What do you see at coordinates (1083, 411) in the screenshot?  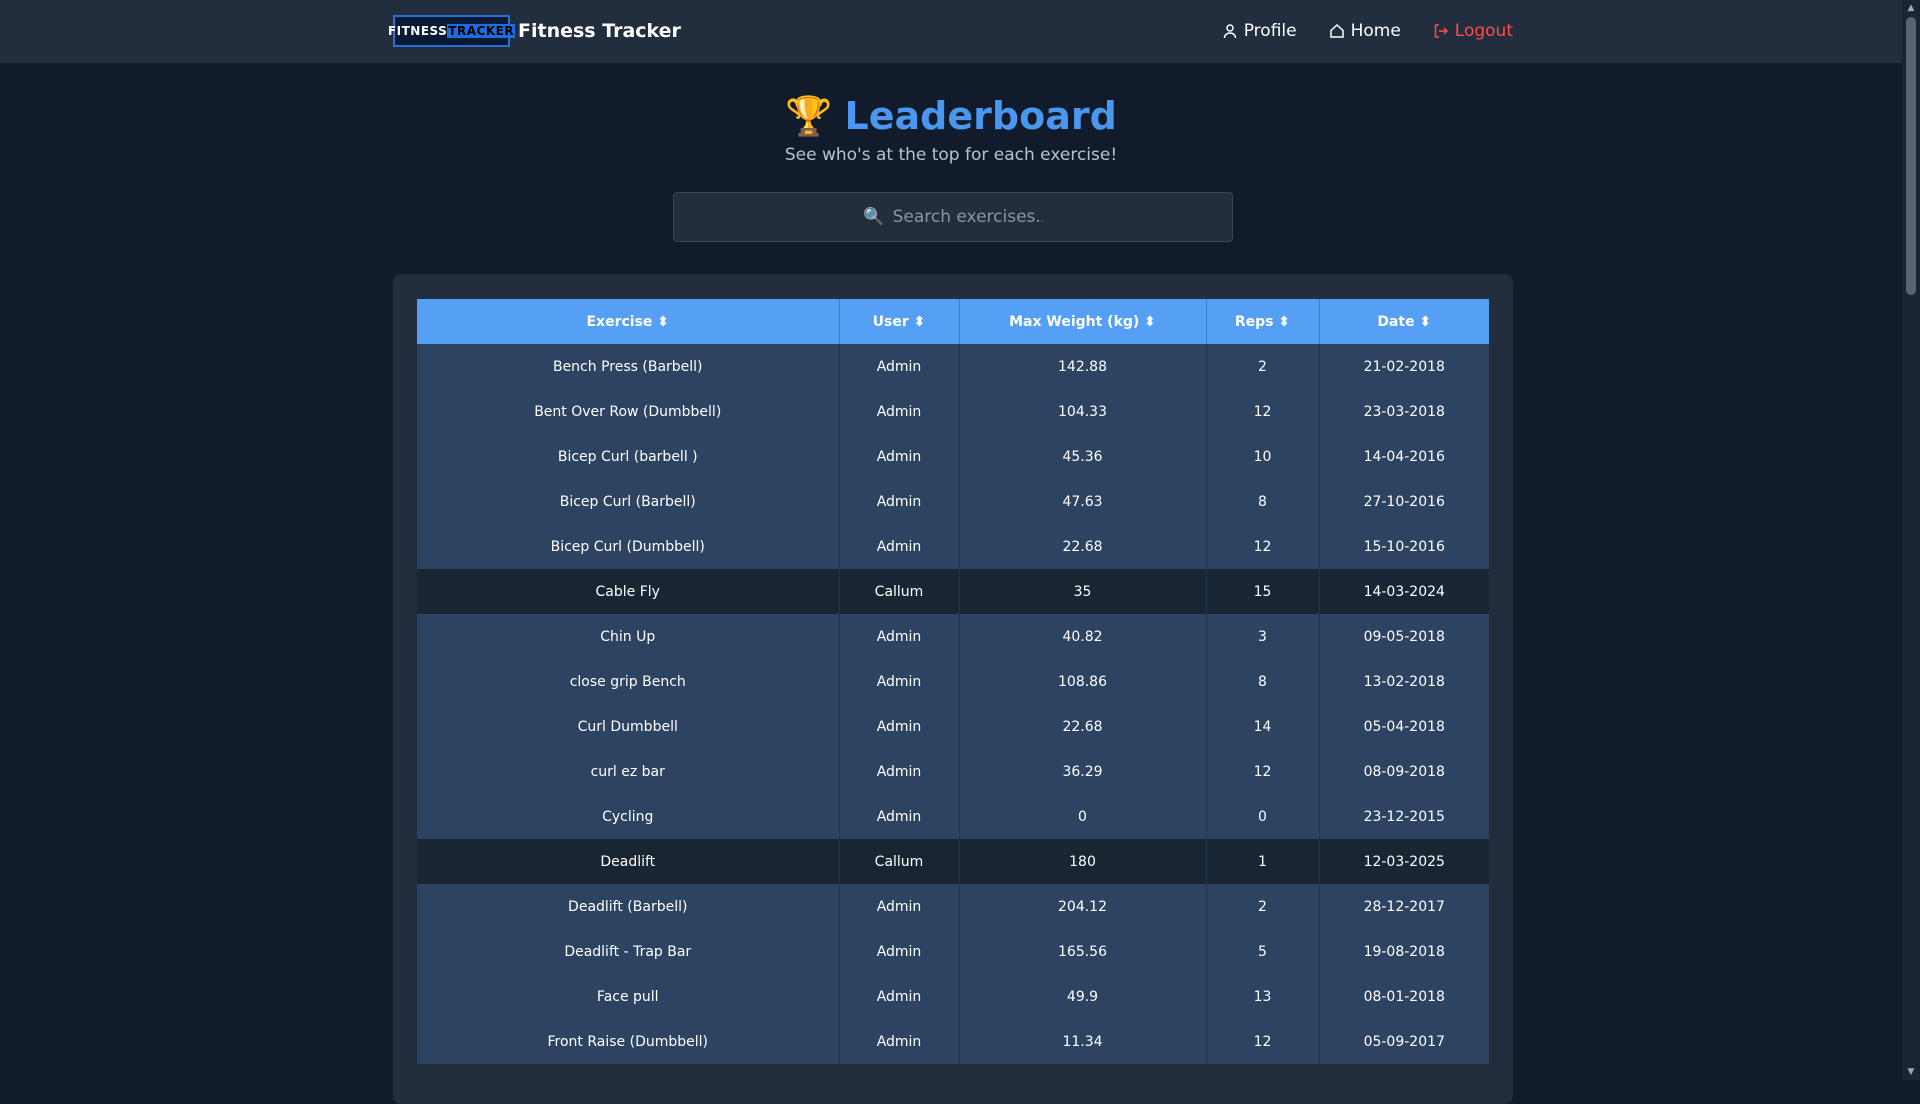 I see `cell-max-weight: 104.33` at bounding box center [1083, 411].